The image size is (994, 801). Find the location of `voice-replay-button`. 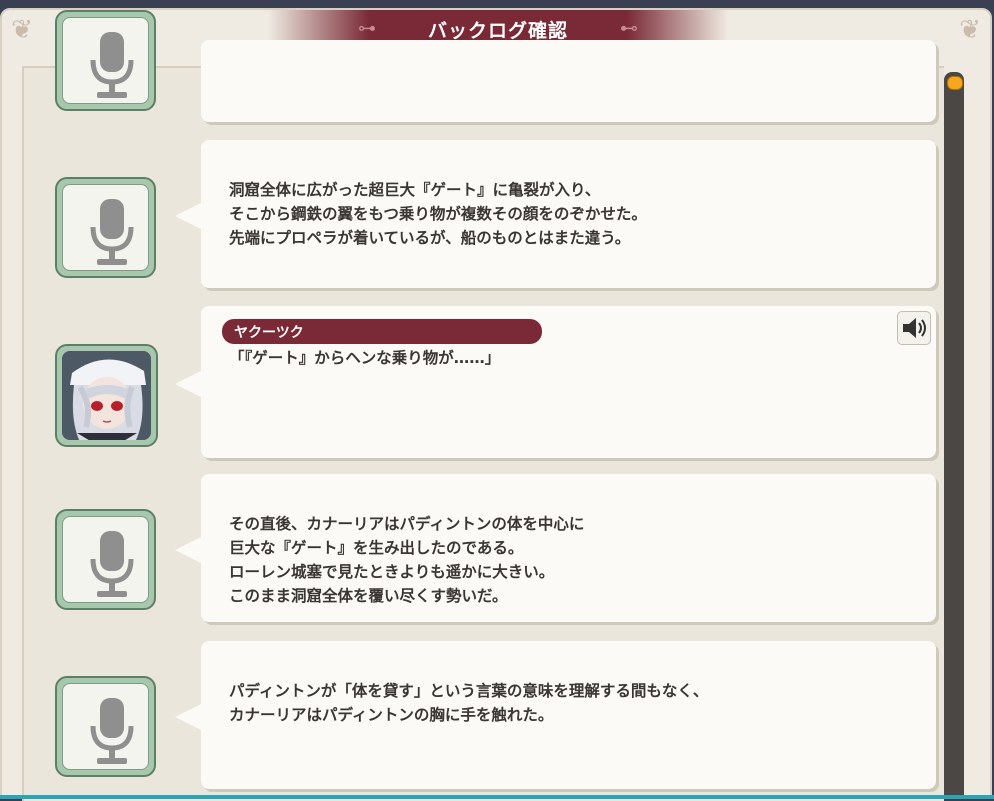

voice-replay-button is located at coordinates (914, 328).